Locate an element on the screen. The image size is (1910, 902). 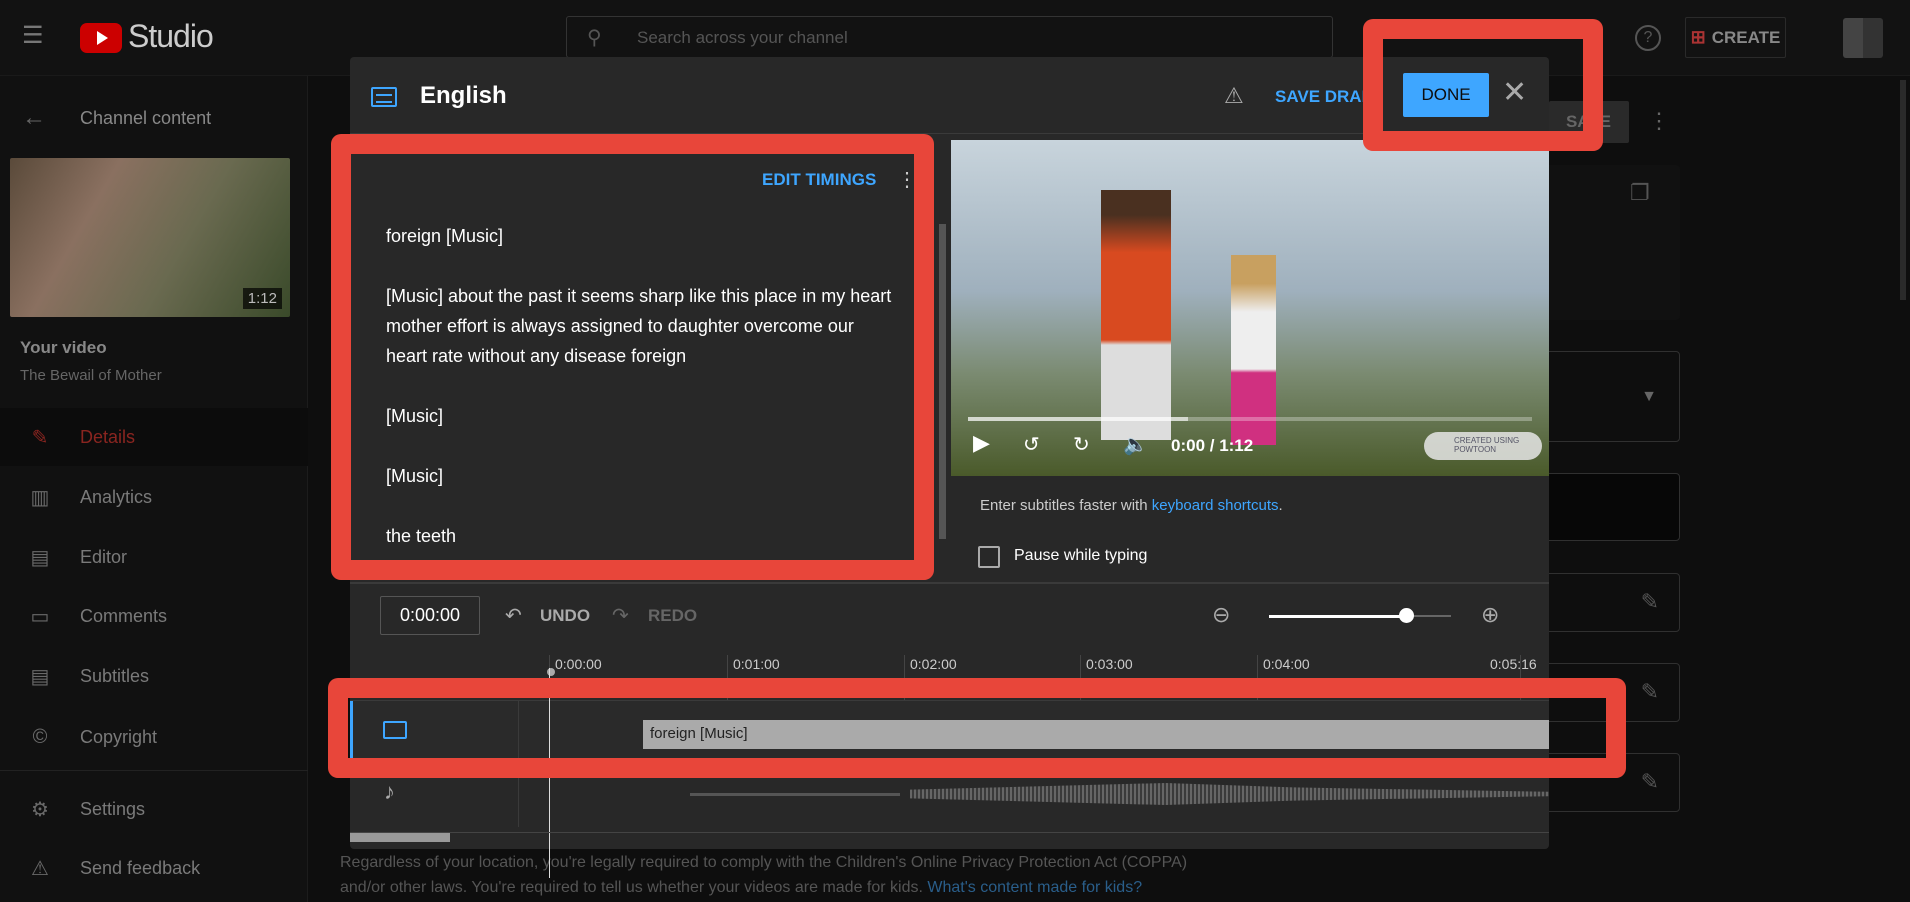
sidebar-item-label: Settings is located at coordinates (113, 808).